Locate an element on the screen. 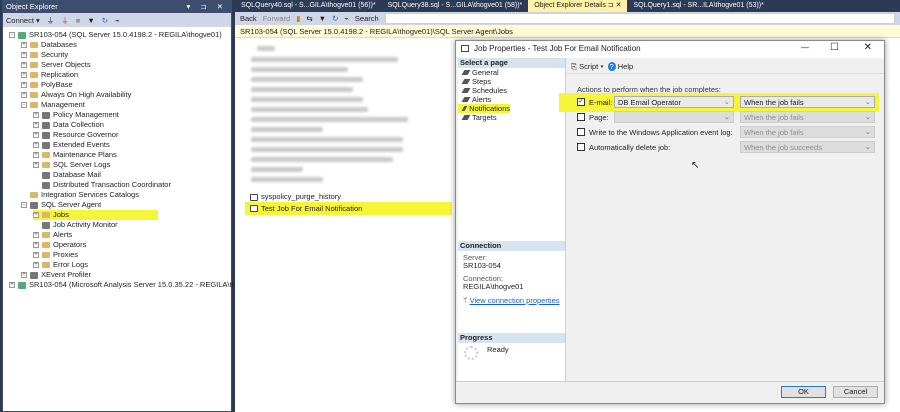  tree-node: + Server Objects is located at coordinates (56, 65).